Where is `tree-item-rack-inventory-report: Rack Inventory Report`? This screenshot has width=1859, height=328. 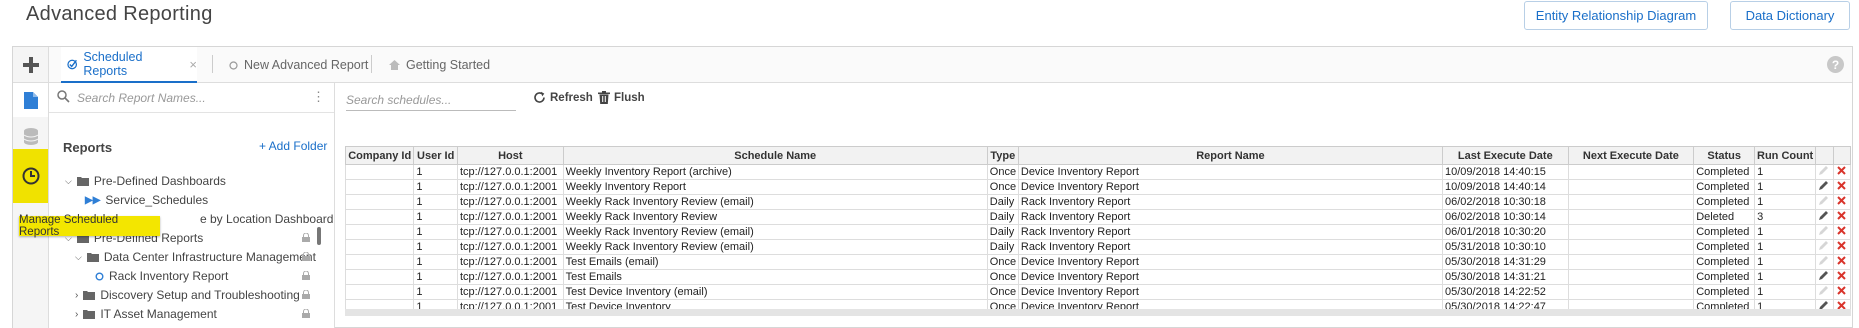
tree-item-rack-inventory-report: Rack Inventory Report is located at coordinates (161, 276).